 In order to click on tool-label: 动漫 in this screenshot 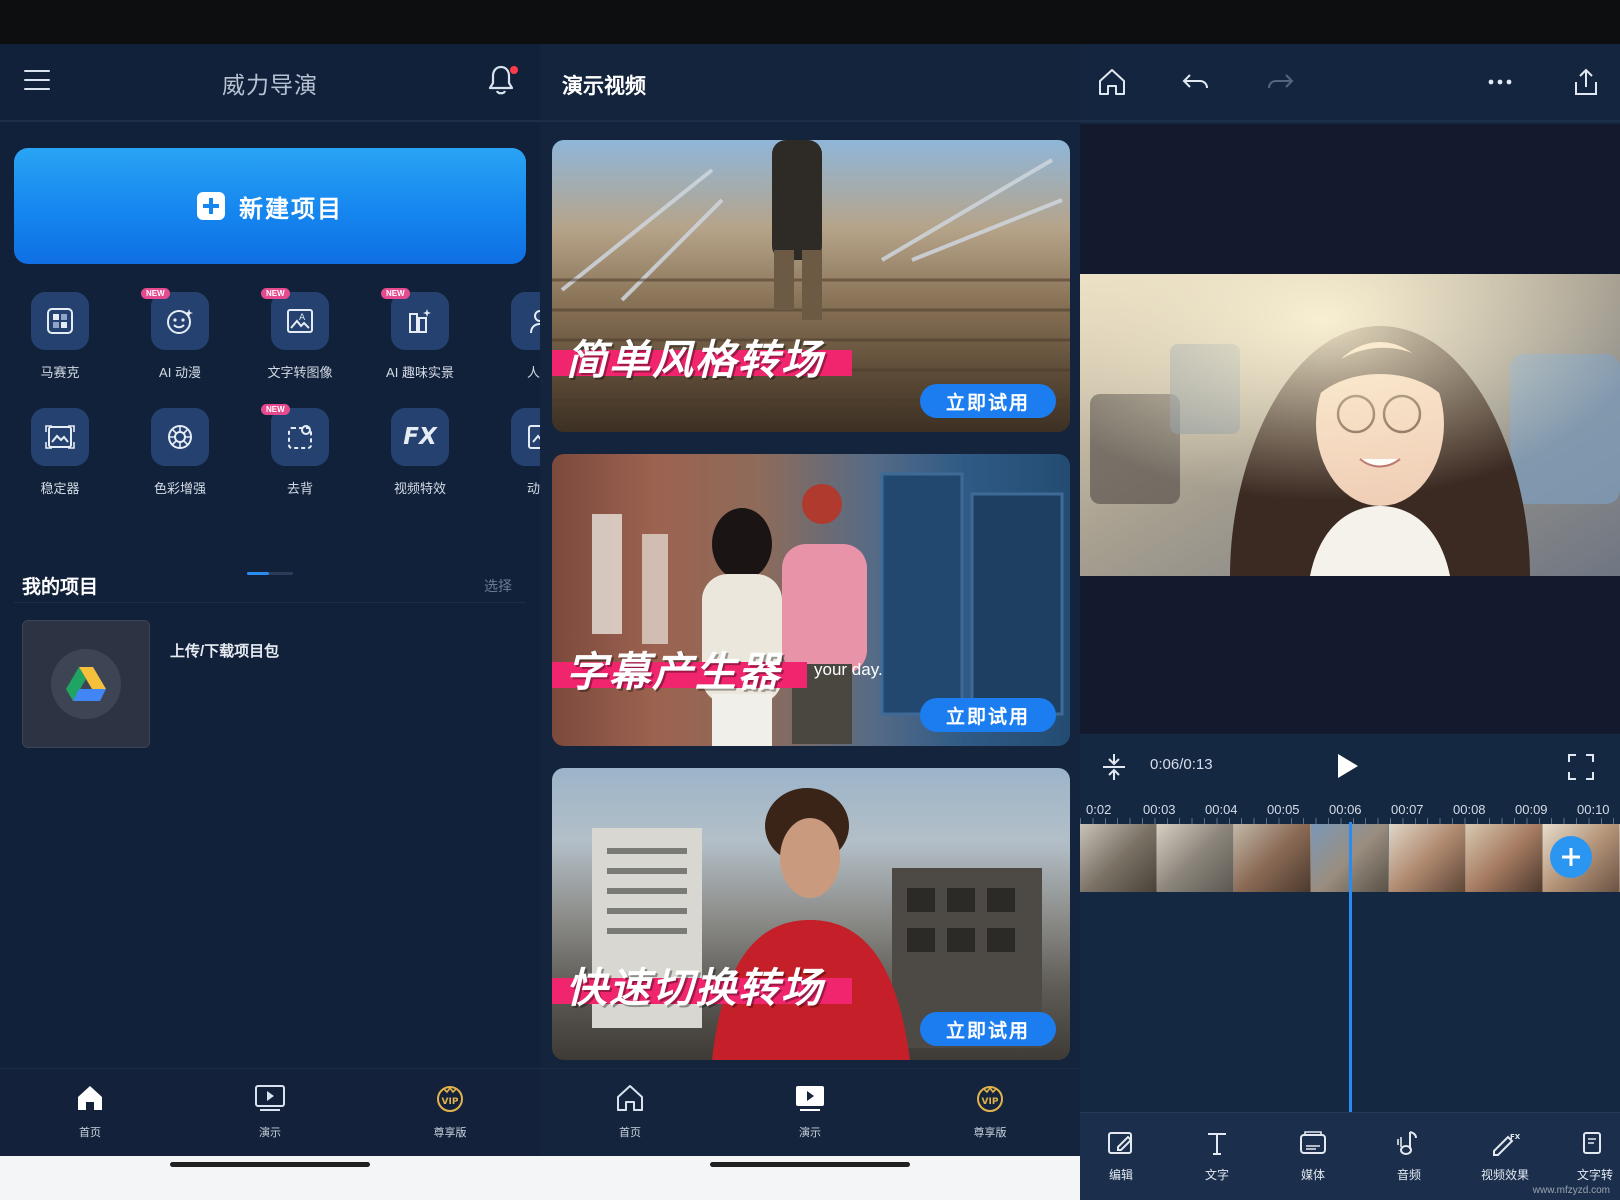, I will do `click(533, 488)`.